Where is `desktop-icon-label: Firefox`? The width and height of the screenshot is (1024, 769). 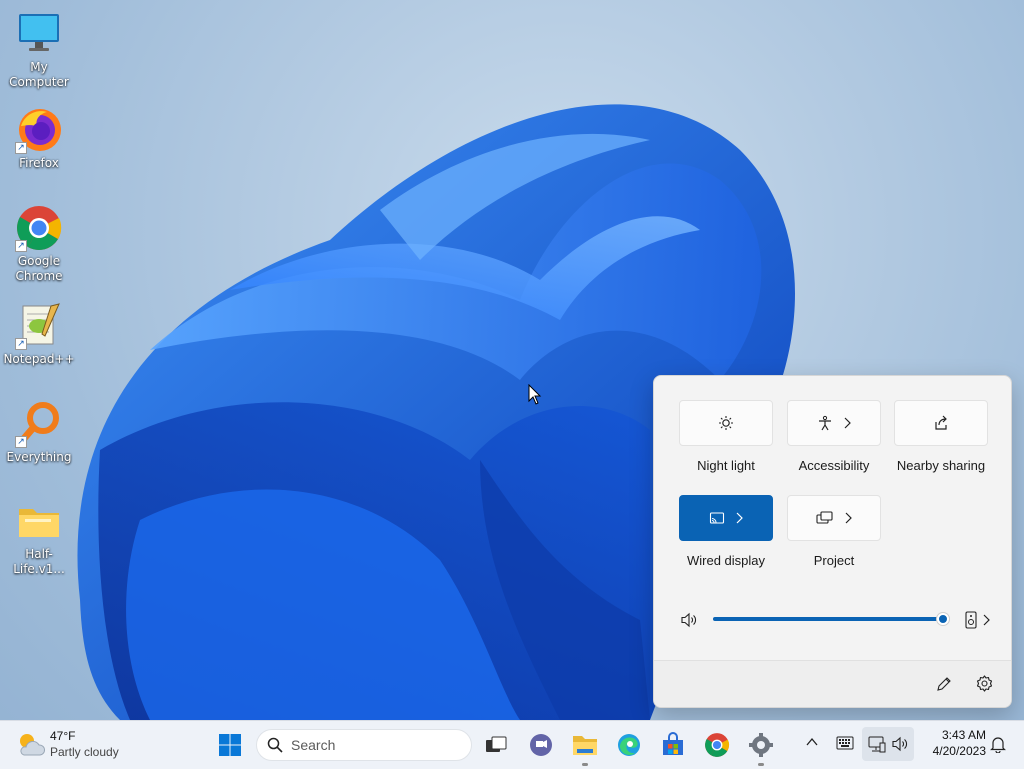 desktop-icon-label: Firefox is located at coordinates (39, 163).